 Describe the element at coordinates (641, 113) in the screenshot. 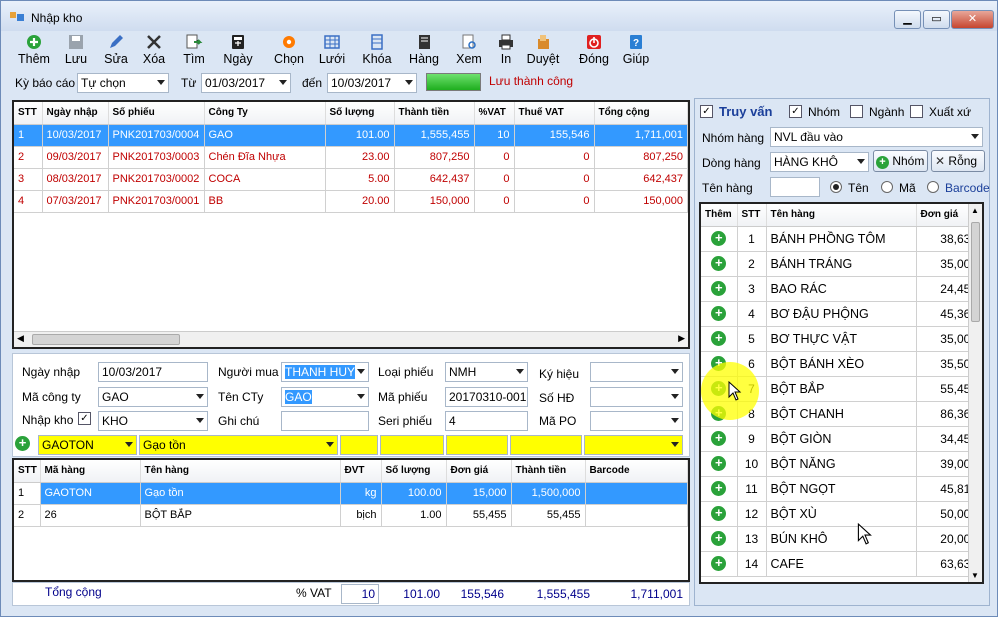

I see `receipts-col-header: Tổng cộng` at that location.